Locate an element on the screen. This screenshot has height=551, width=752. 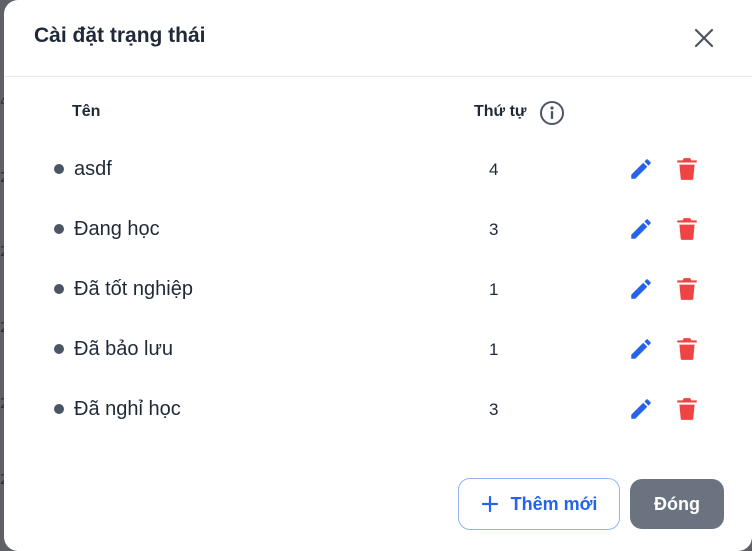
status-order: 4 is located at coordinates (494, 169).